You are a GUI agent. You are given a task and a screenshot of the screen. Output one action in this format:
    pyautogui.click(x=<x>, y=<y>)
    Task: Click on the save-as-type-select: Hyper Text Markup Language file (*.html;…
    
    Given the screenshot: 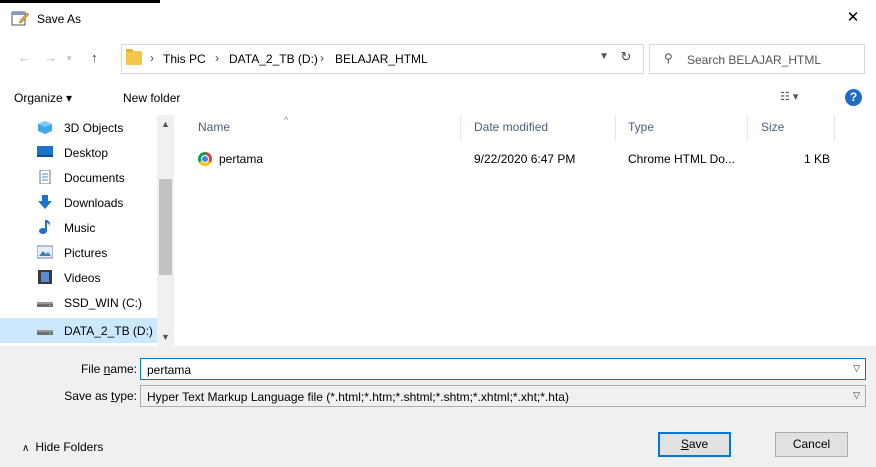 What is the action you would take?
    pyautogui.click(x=503, y=396)
    